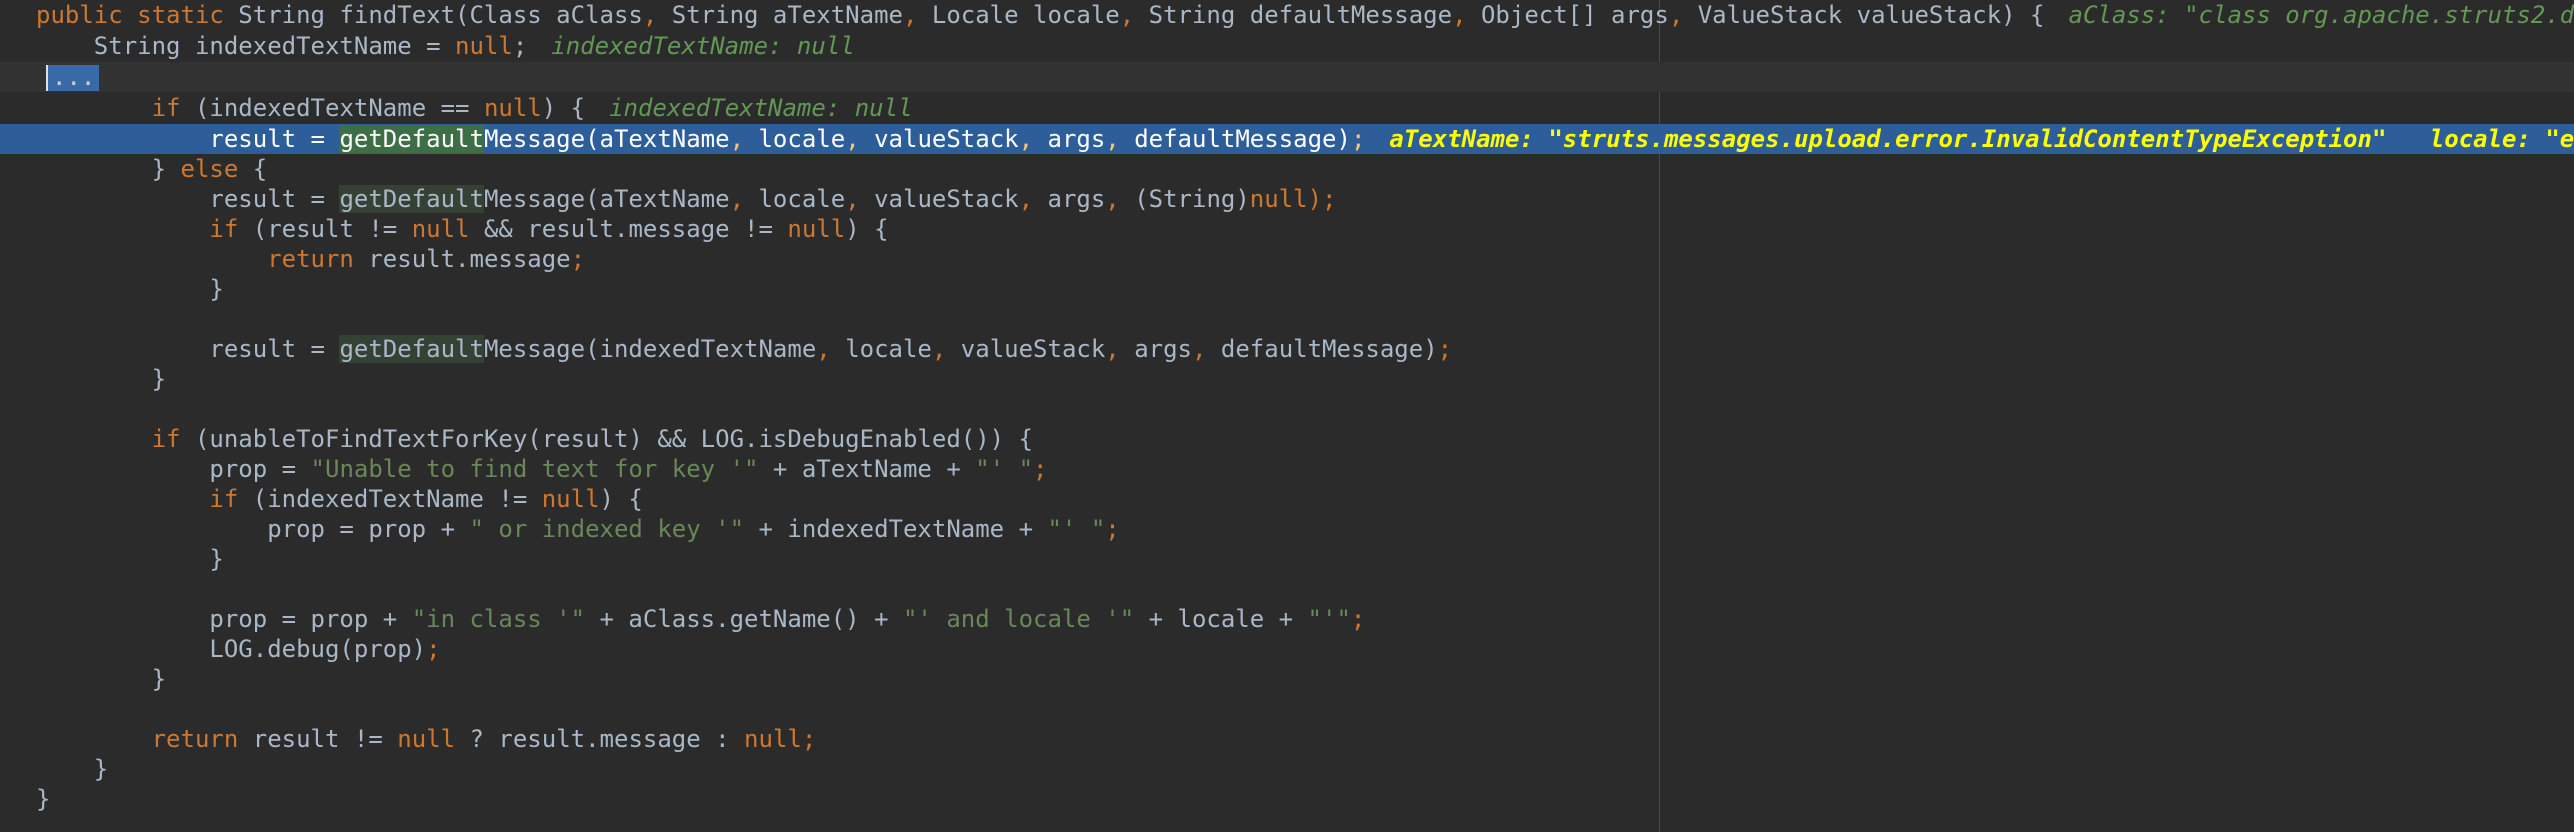  I want to click on code-token: LOG.debug(prop), so click(231, 649).